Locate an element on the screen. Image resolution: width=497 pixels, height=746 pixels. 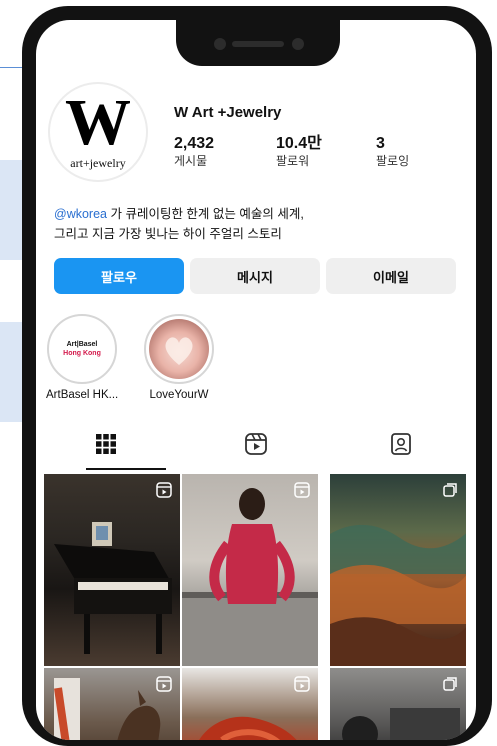
highlight-loveyourw: LoveYourW is located at coordinates (179, 357).